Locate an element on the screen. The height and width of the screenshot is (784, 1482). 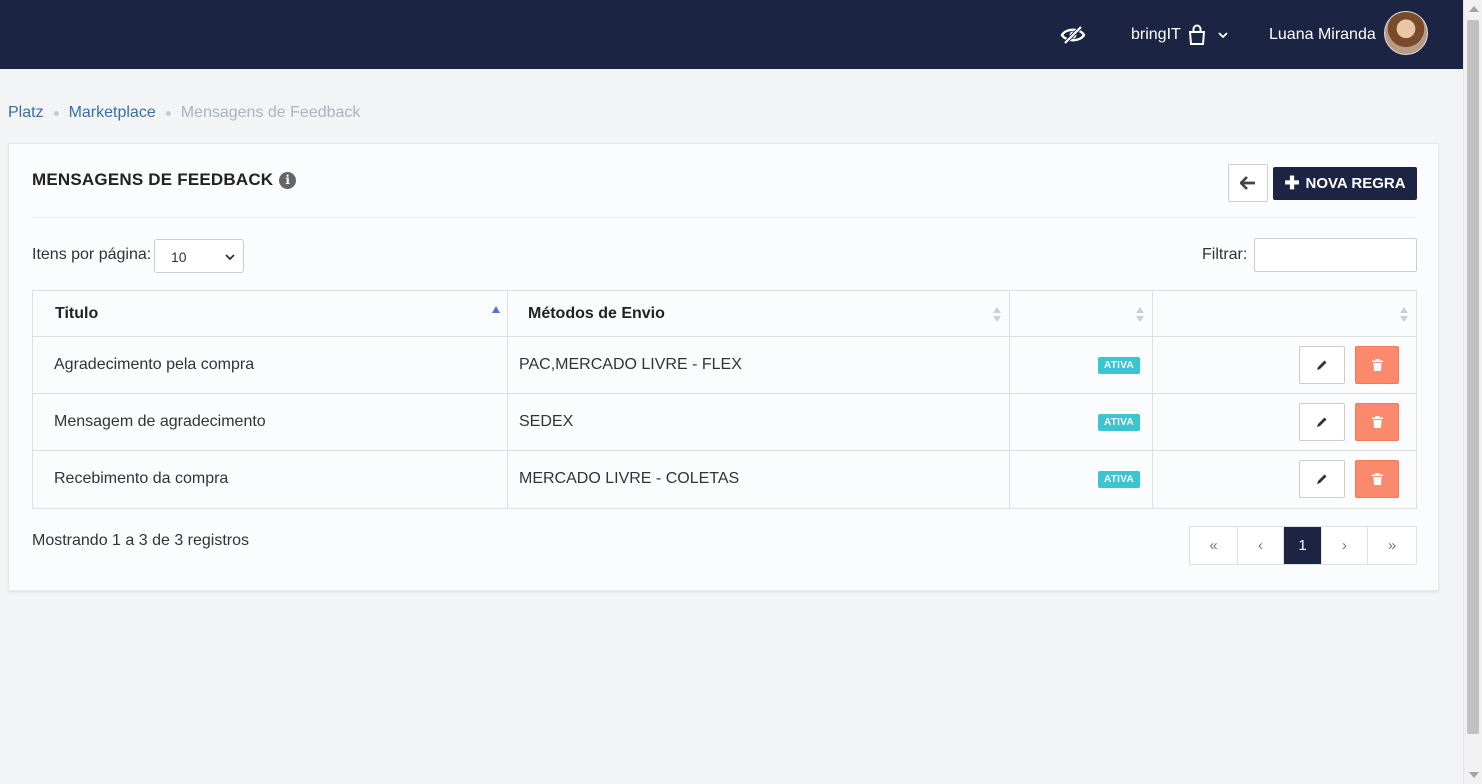
cell-metodos: PAC,MERCADO LIVRE - FLEX is located at coordinates (630, 364).